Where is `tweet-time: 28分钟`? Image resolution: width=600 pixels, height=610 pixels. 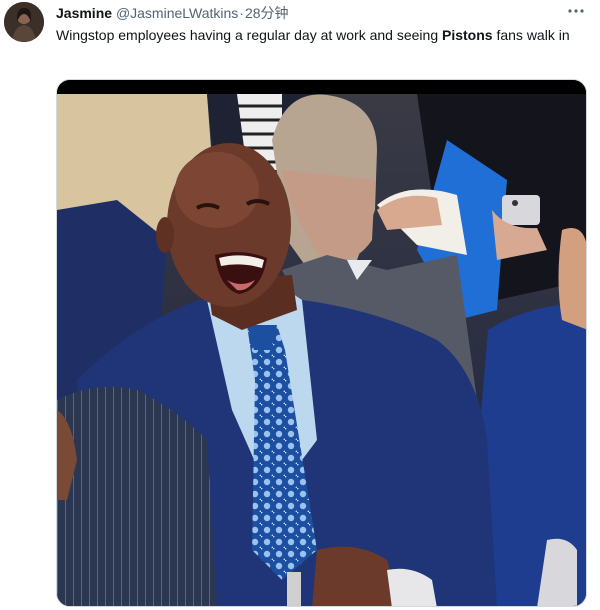
tweet-time: 28分钟 is located at coordinates (267, 13).